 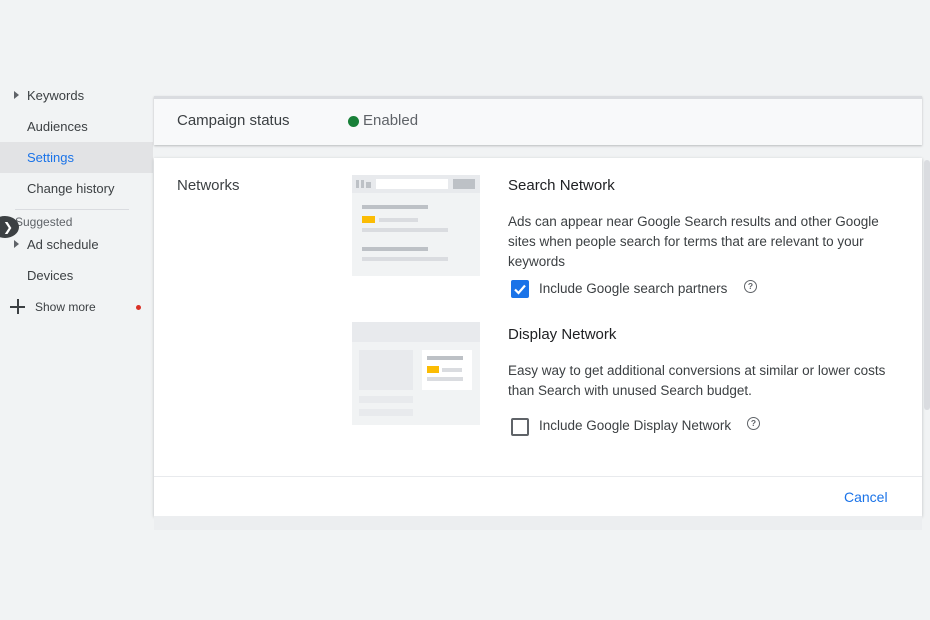 I want to click on search-partners-label: Include Google search partners, so click(x=633, y=288).